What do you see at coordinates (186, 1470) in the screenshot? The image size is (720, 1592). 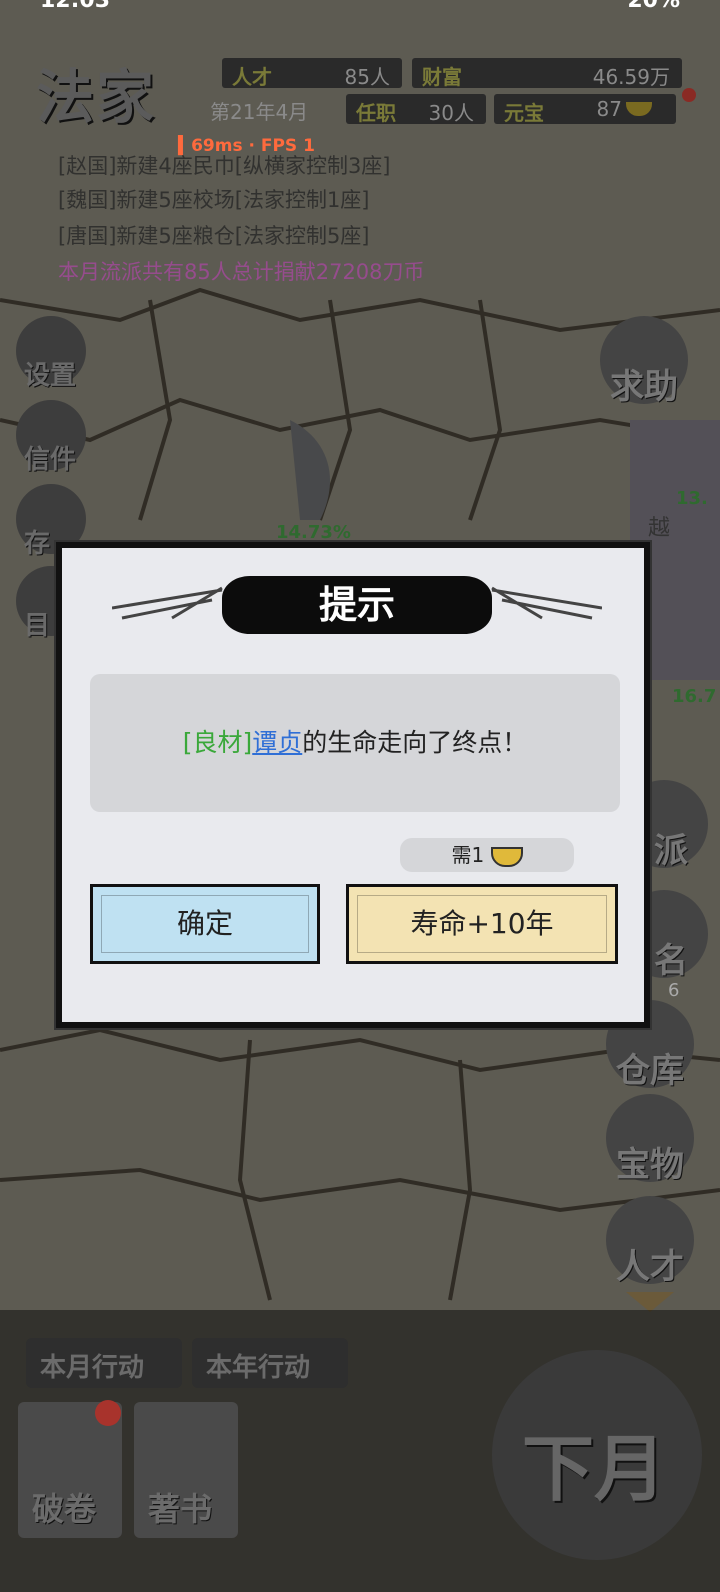 I see `write-book-button: 著书` at bounding box center [186, 1470].